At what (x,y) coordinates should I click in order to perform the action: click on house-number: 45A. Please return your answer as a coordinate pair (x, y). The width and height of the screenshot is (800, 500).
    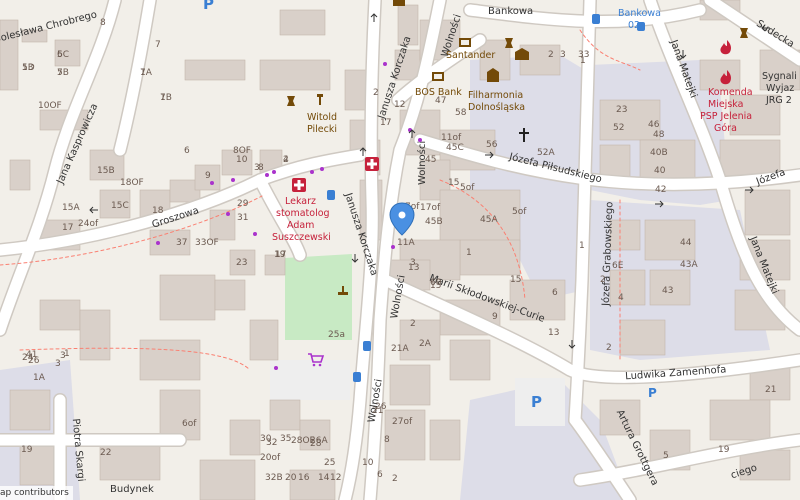
    Looking at the image, I should click on (489, 220).